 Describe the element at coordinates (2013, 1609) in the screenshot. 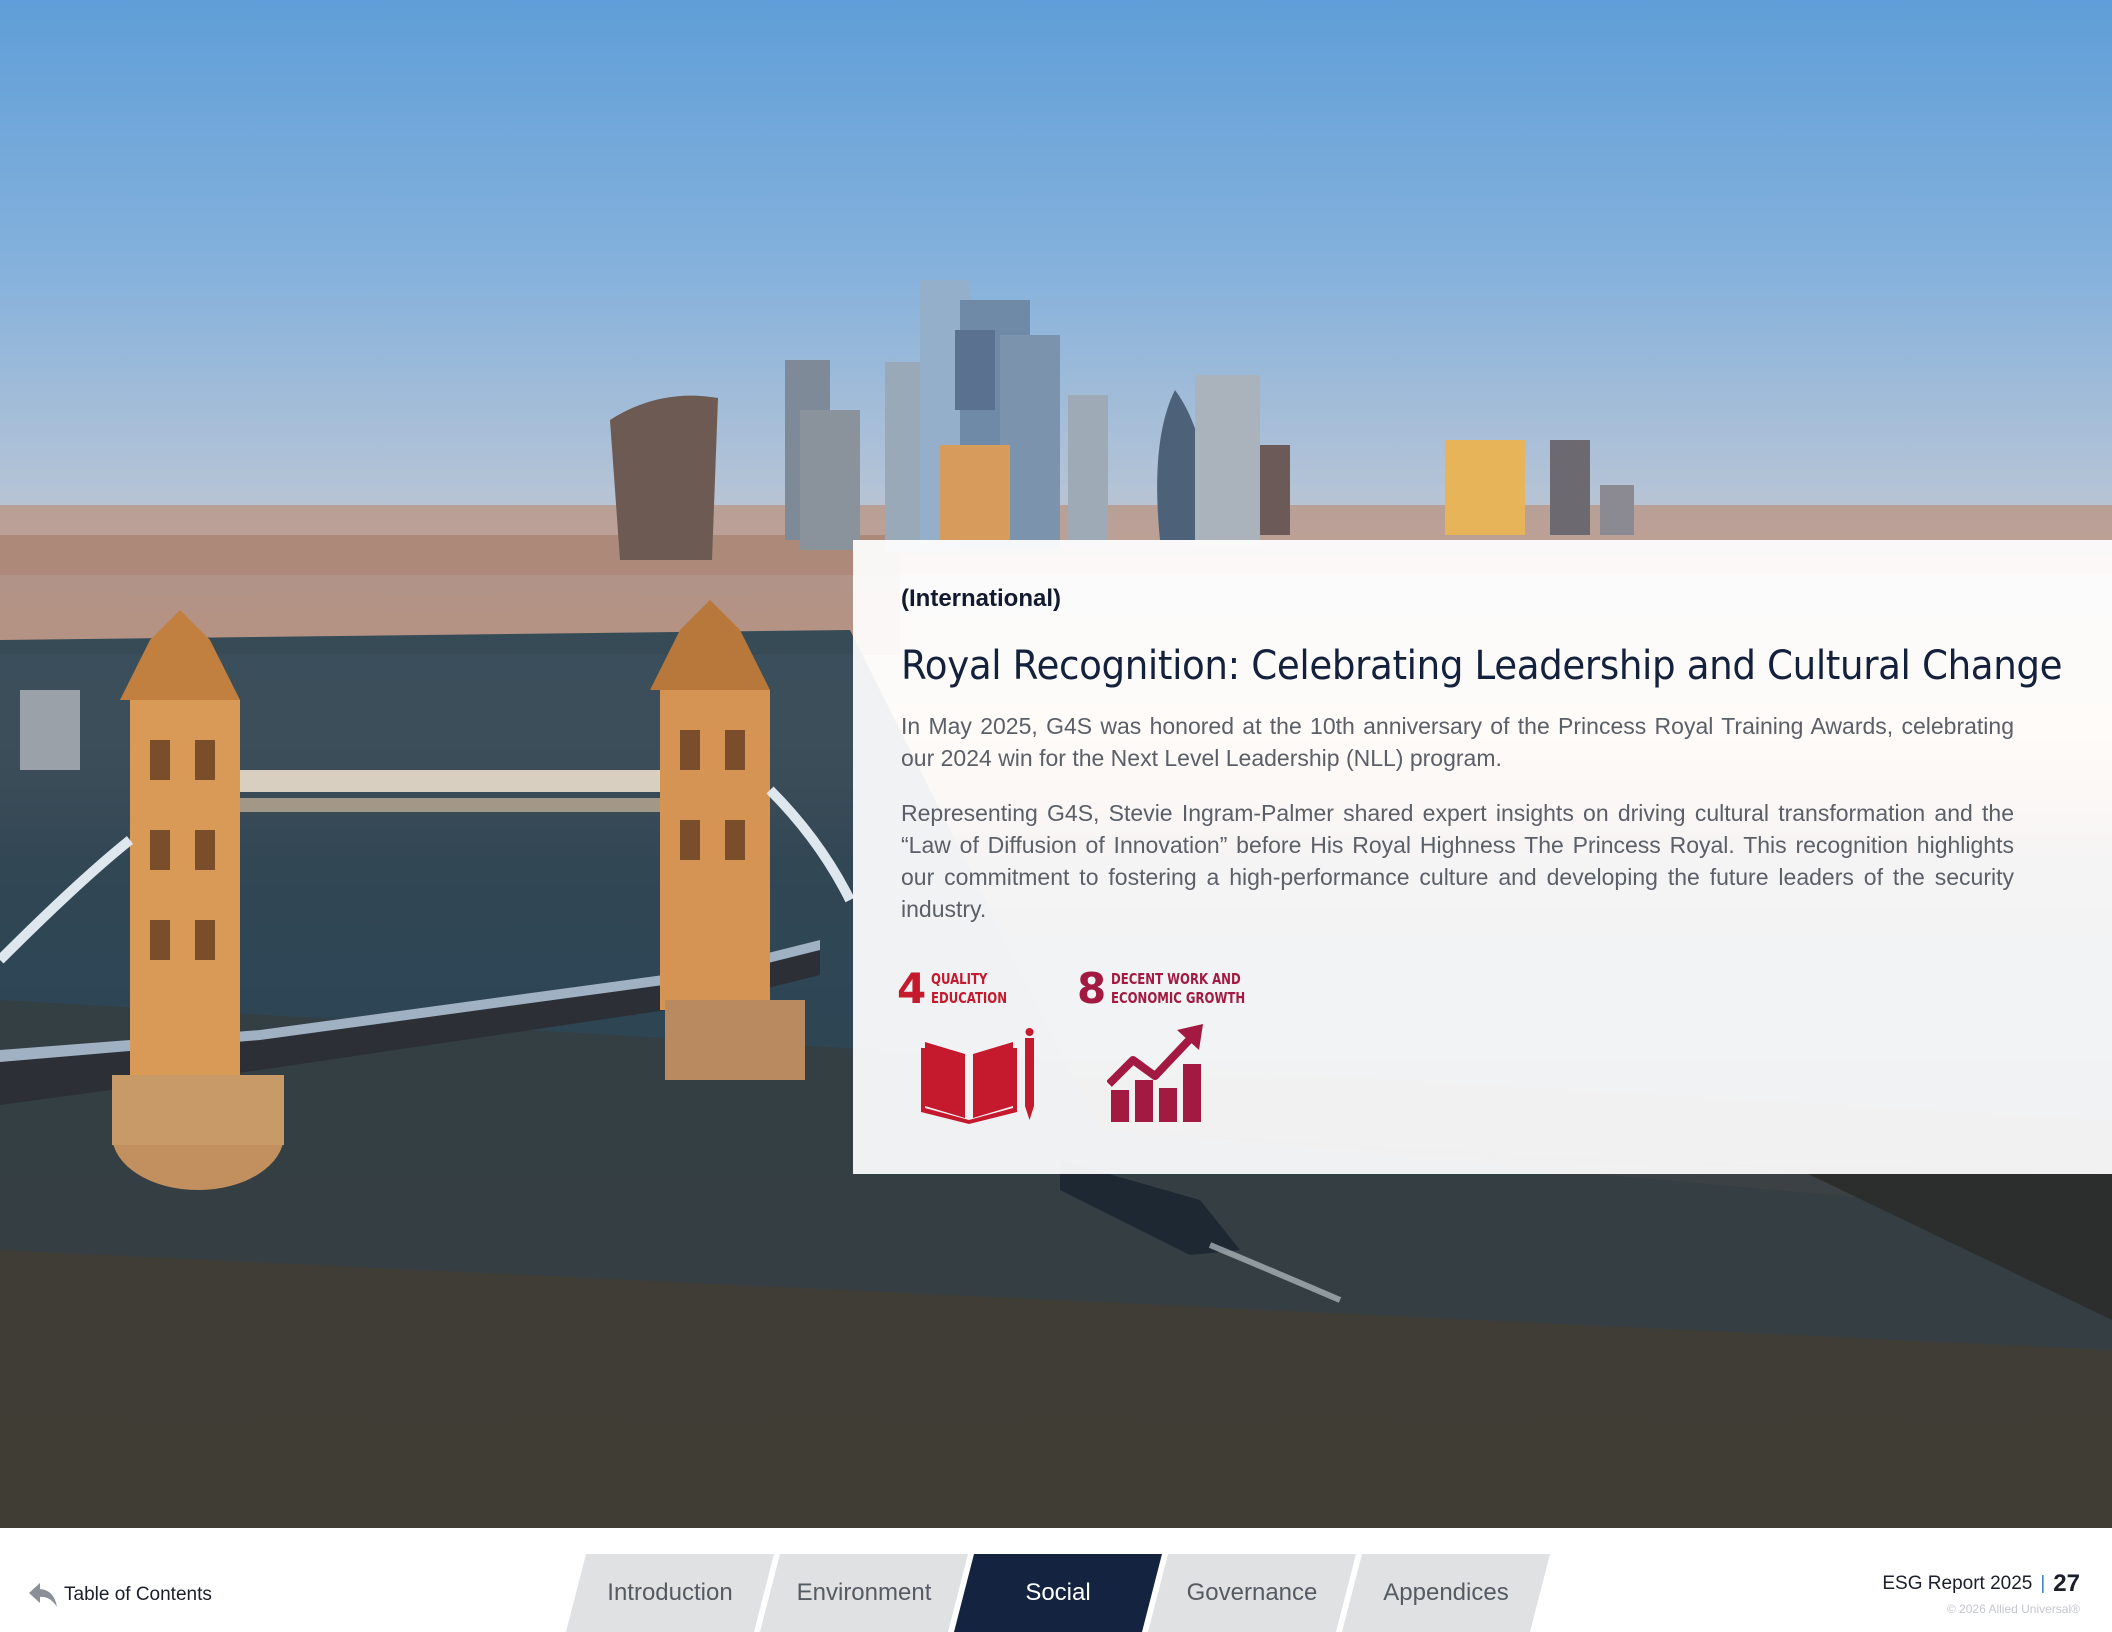

I see `copyright-notice: © 2026 Allied Universal®` at that location.